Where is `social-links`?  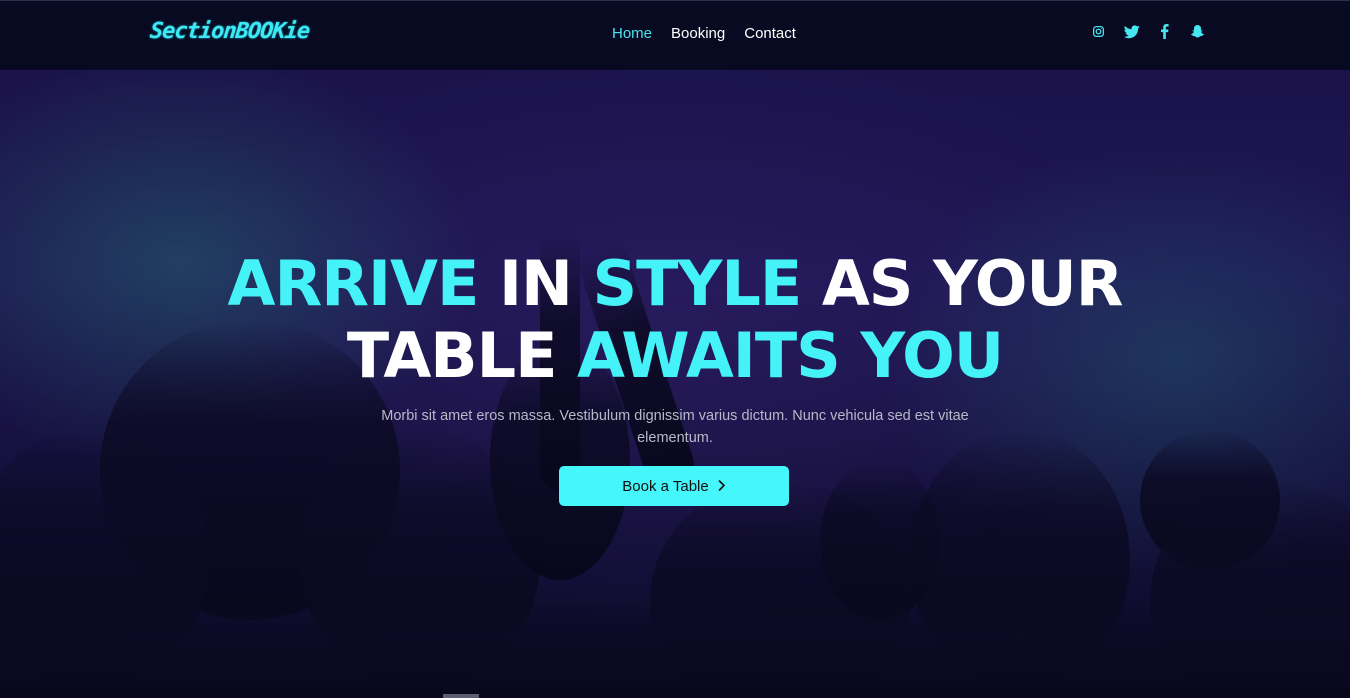 social-links is located at coordinates (1148, 31).